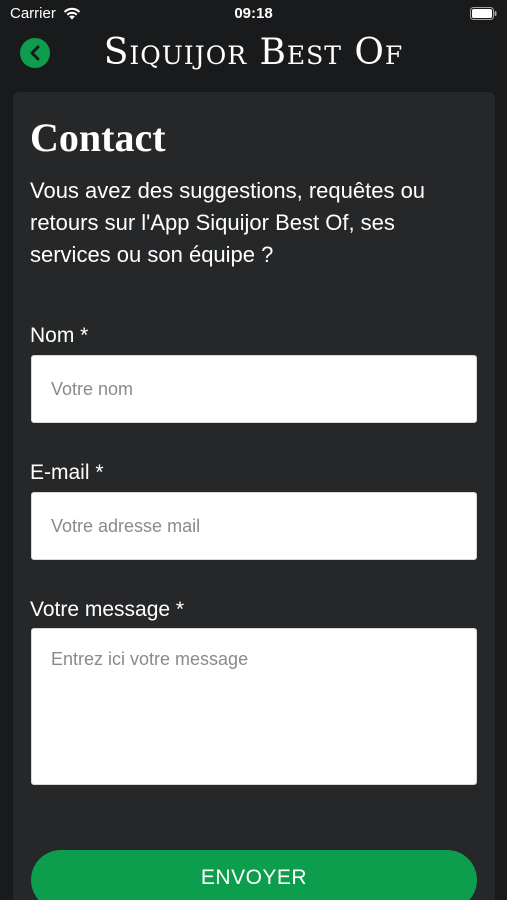  I want to click on status-bar: Carrier 09:18, so click(253, 14).